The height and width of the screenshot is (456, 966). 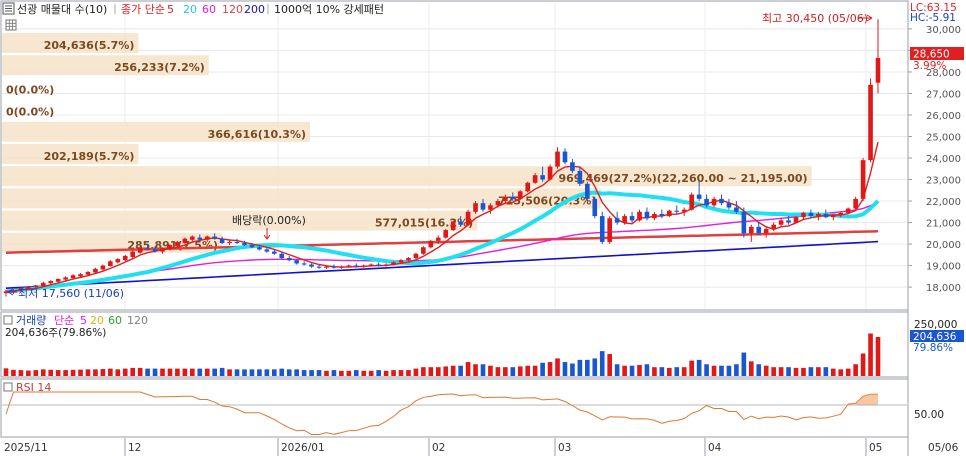 What do you see at coordinates (137, 320) in the screenshot?
I see `volume-ma-120: 120` at bounding box center [137, 320].